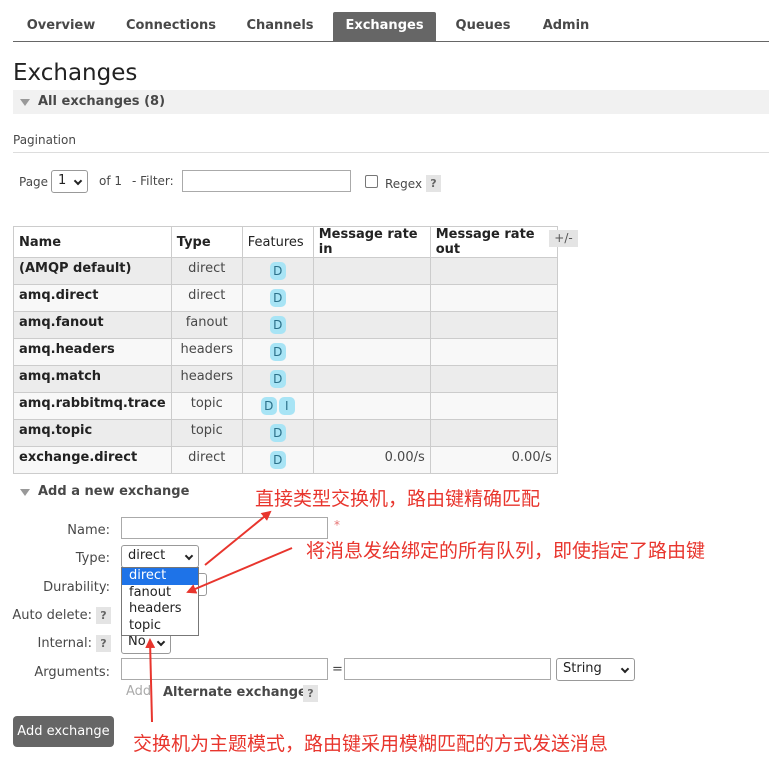 This screenshot has width=769, height=775. What do you see at coordinates (398, 499) in the screenshot?
I see `direct-annotation: 直接类型交换机，路由键精确匹配` at bounding box center [398, 499].